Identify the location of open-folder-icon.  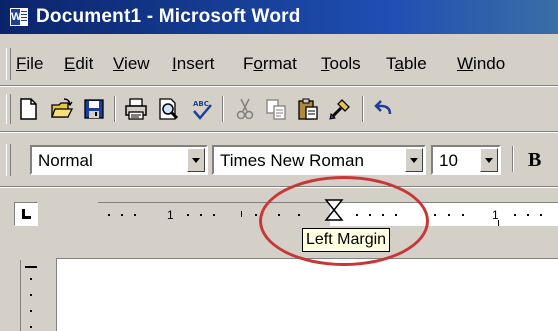
(62, 109).